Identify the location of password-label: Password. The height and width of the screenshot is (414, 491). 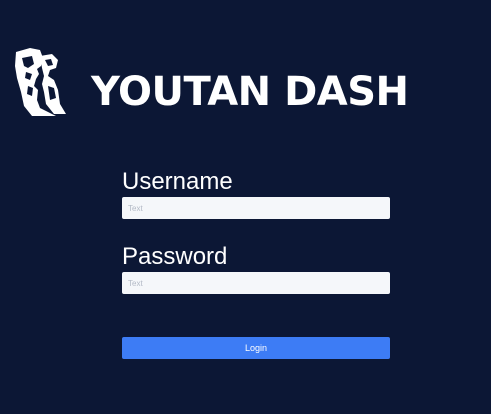
(175, 256).